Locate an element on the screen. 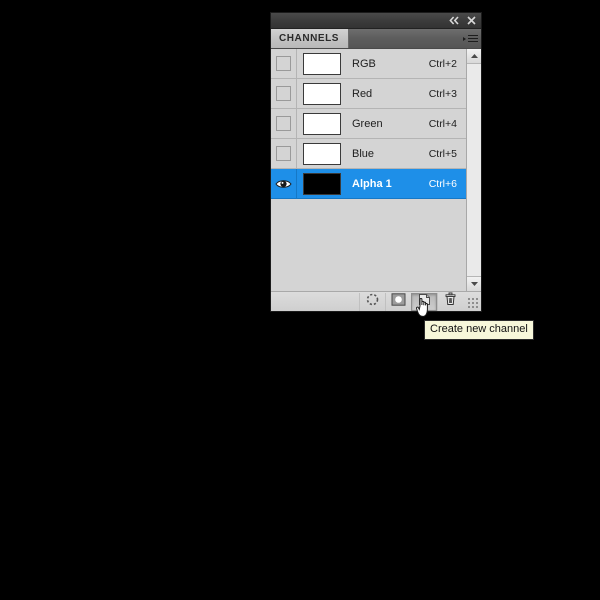 The width and height of the screenshot is (600, 600). tooltip-text: Create new channel is located at coordinates (479, 329).